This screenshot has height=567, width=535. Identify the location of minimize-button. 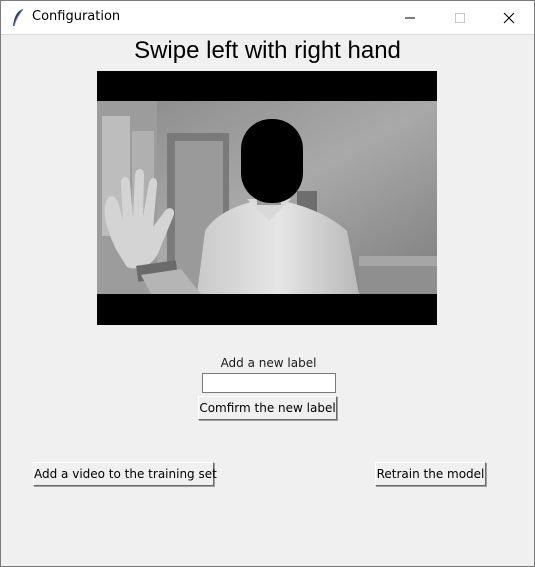
(410, 17).